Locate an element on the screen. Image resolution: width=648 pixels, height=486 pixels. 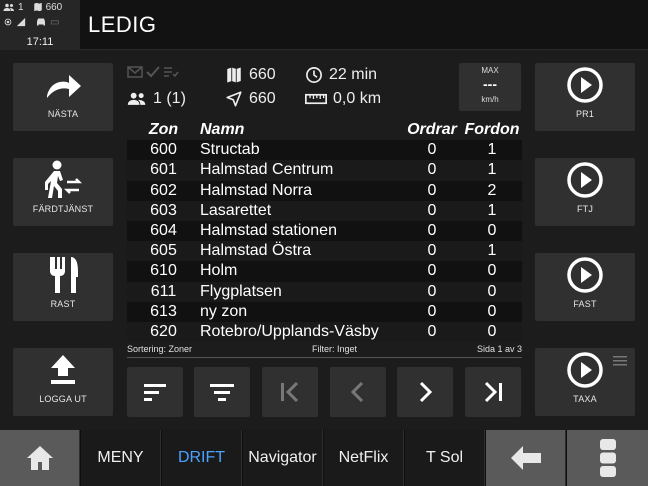
prev-page-button is located at coordinates (358, 392).